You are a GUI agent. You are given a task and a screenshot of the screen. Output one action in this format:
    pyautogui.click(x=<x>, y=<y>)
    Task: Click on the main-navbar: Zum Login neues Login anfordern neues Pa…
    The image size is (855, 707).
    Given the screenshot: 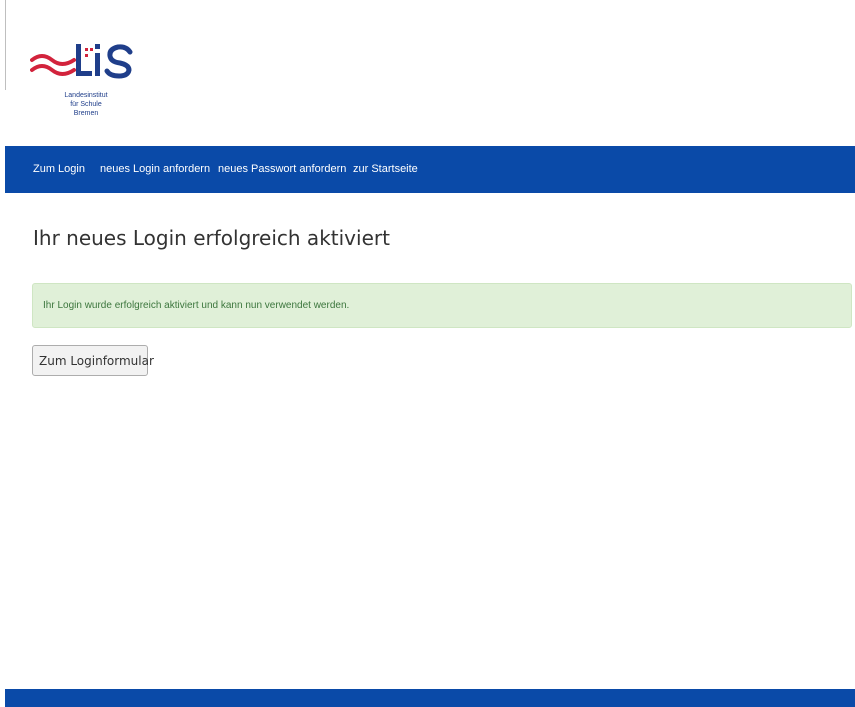 What is the action you would take?
    pyautogui.click(x=430, y=169)
    